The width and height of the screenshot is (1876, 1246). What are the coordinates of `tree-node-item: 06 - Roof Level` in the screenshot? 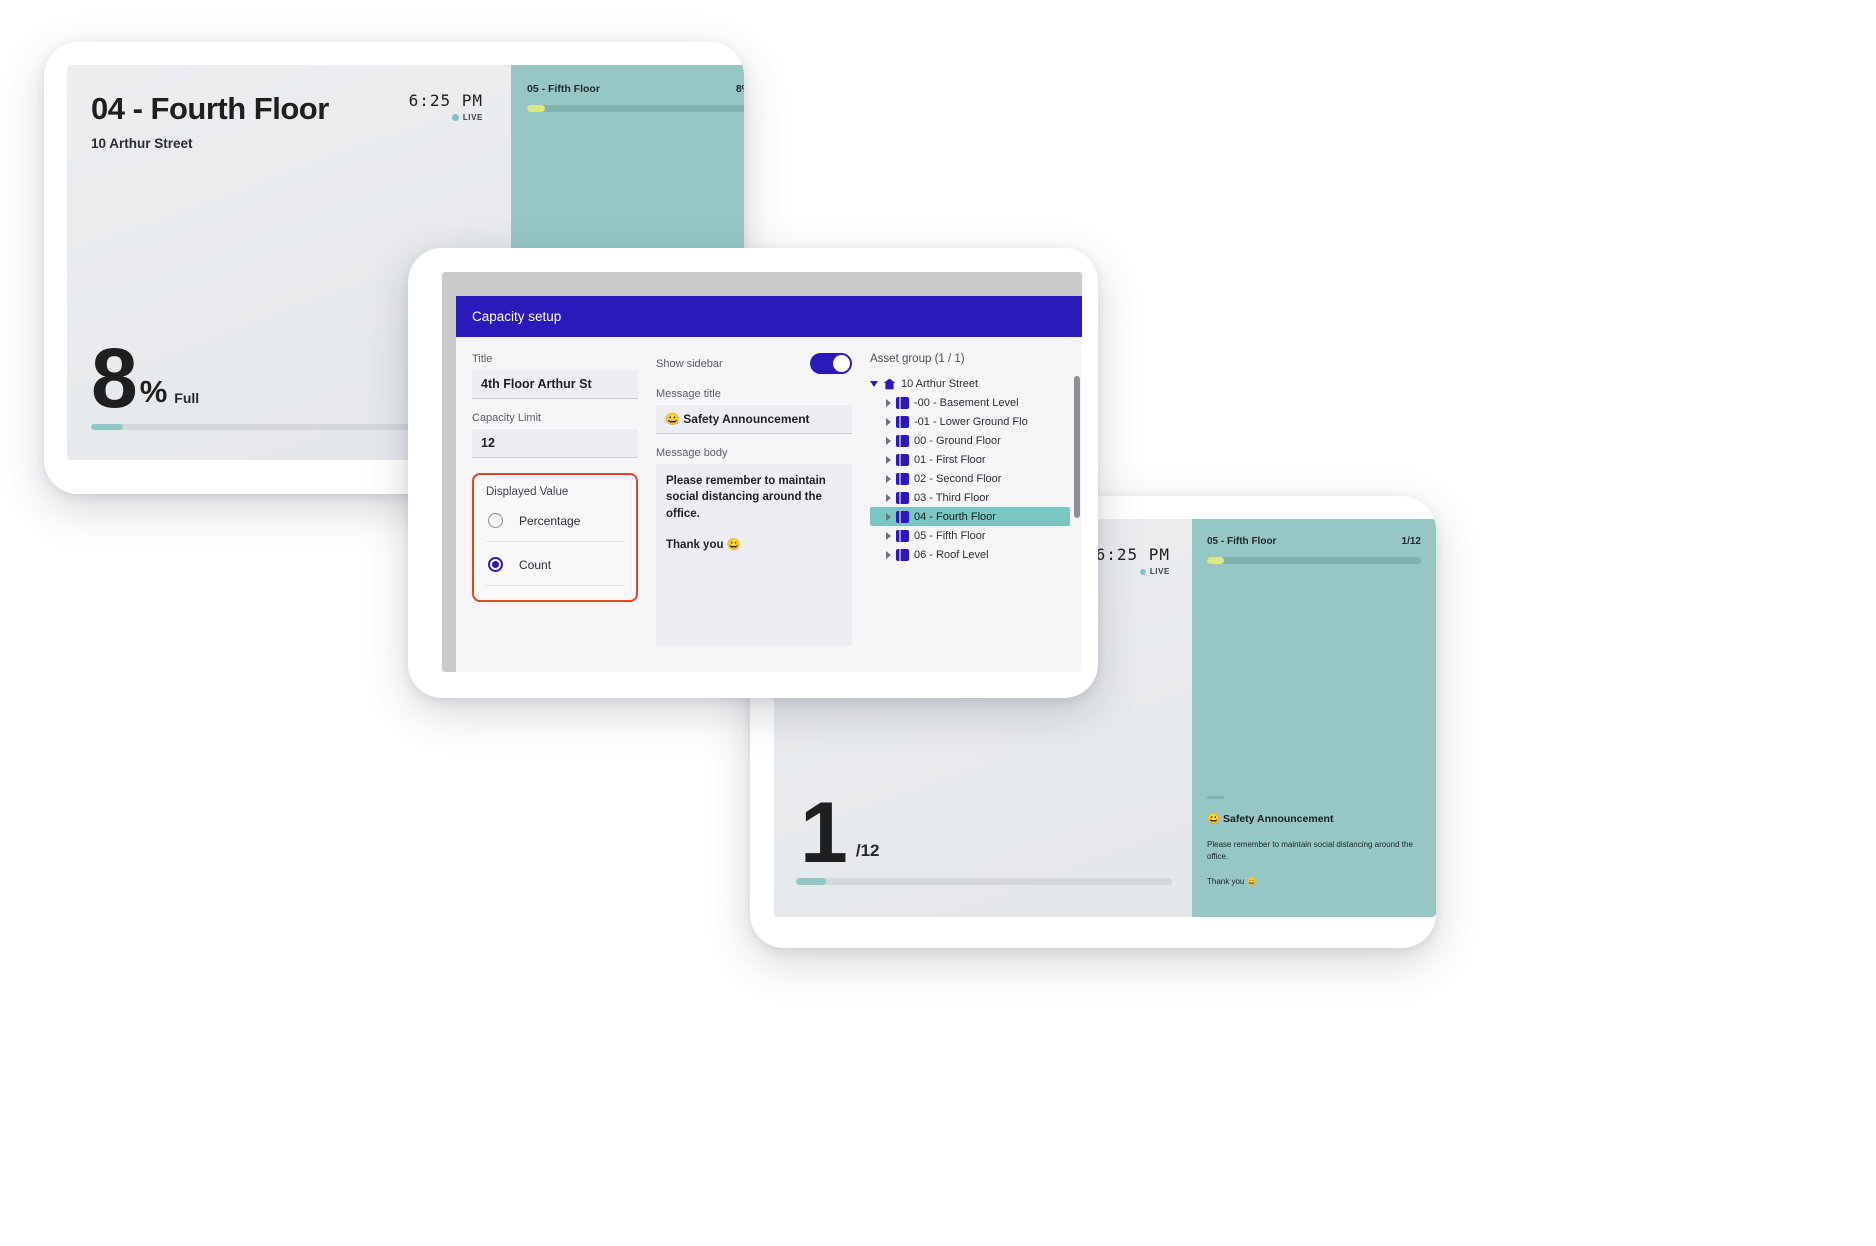 It's located at (970, 554).